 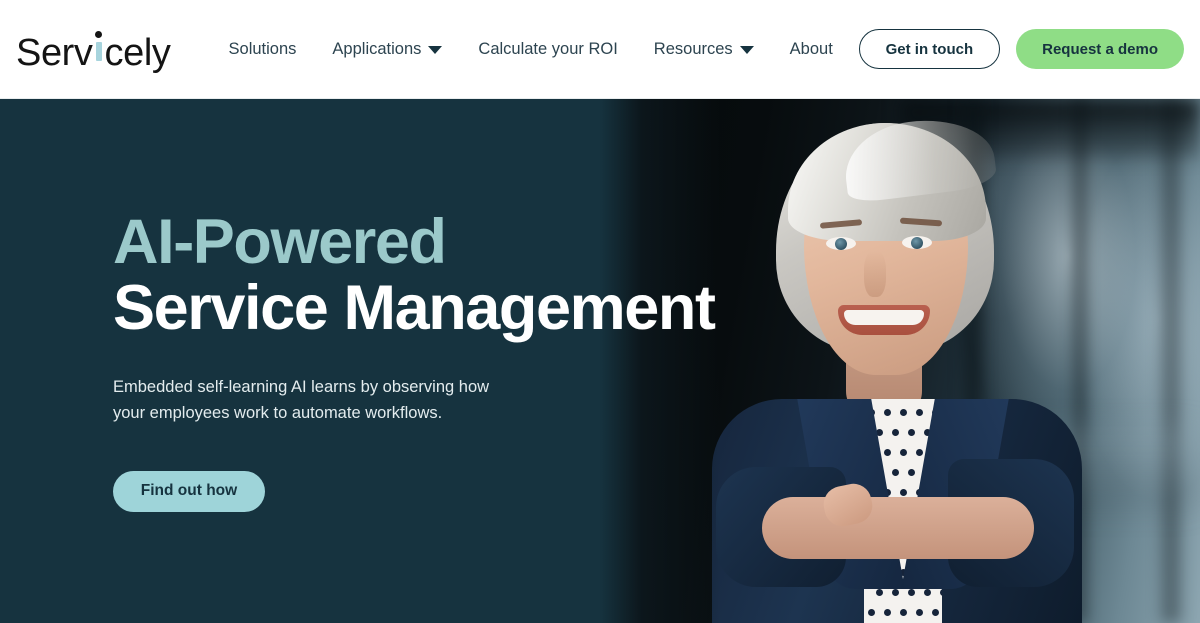 I want to click on eye-left, so click(x=841, y=243).